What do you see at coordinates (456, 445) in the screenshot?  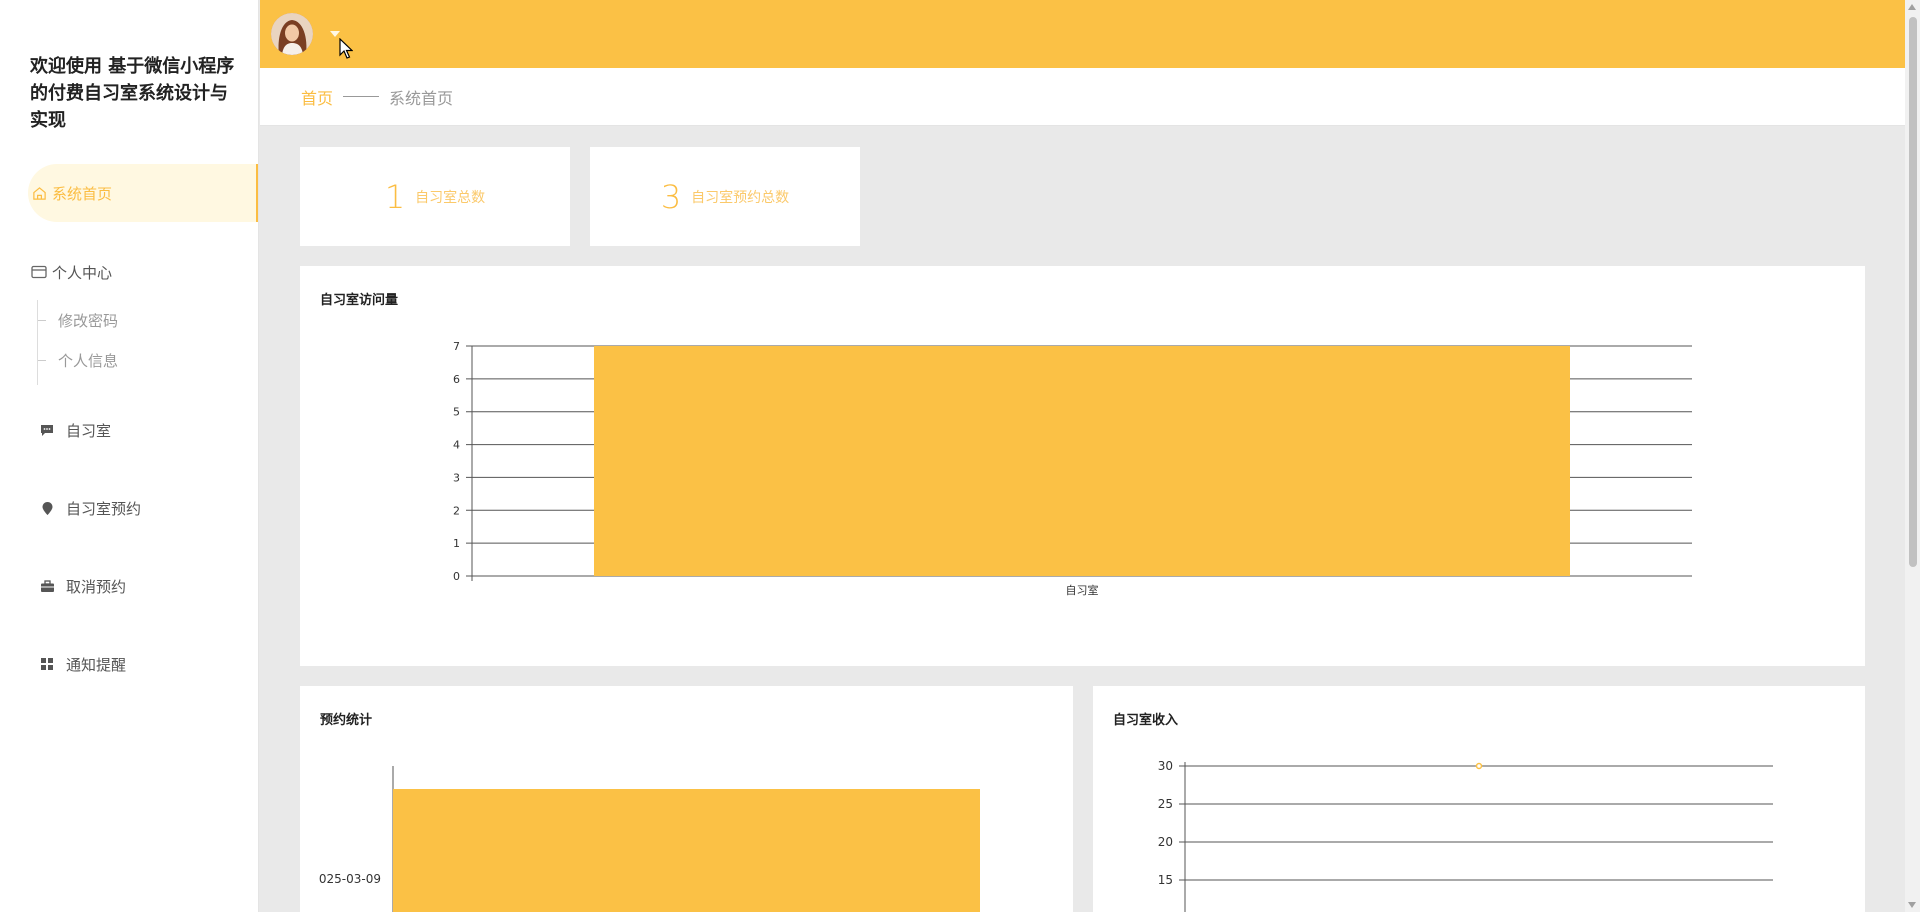 I see `y-tick-label: 4` at bounding box center [456, 445].